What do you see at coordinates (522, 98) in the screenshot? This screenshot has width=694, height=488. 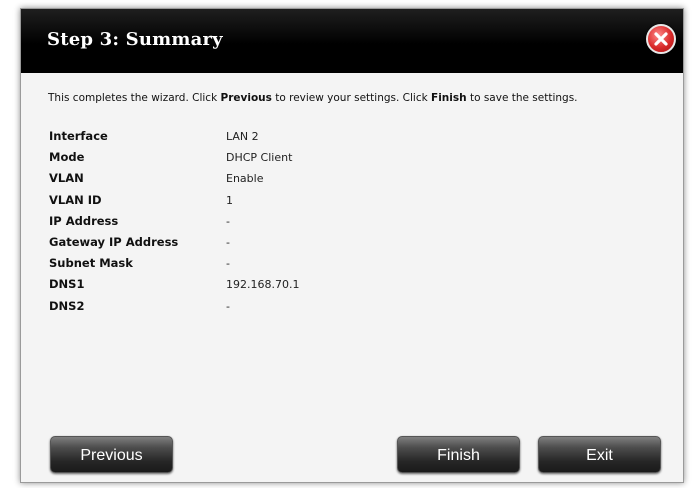 I see `intro-text-part3: to save the settings.` at bounding box center [522, 98].